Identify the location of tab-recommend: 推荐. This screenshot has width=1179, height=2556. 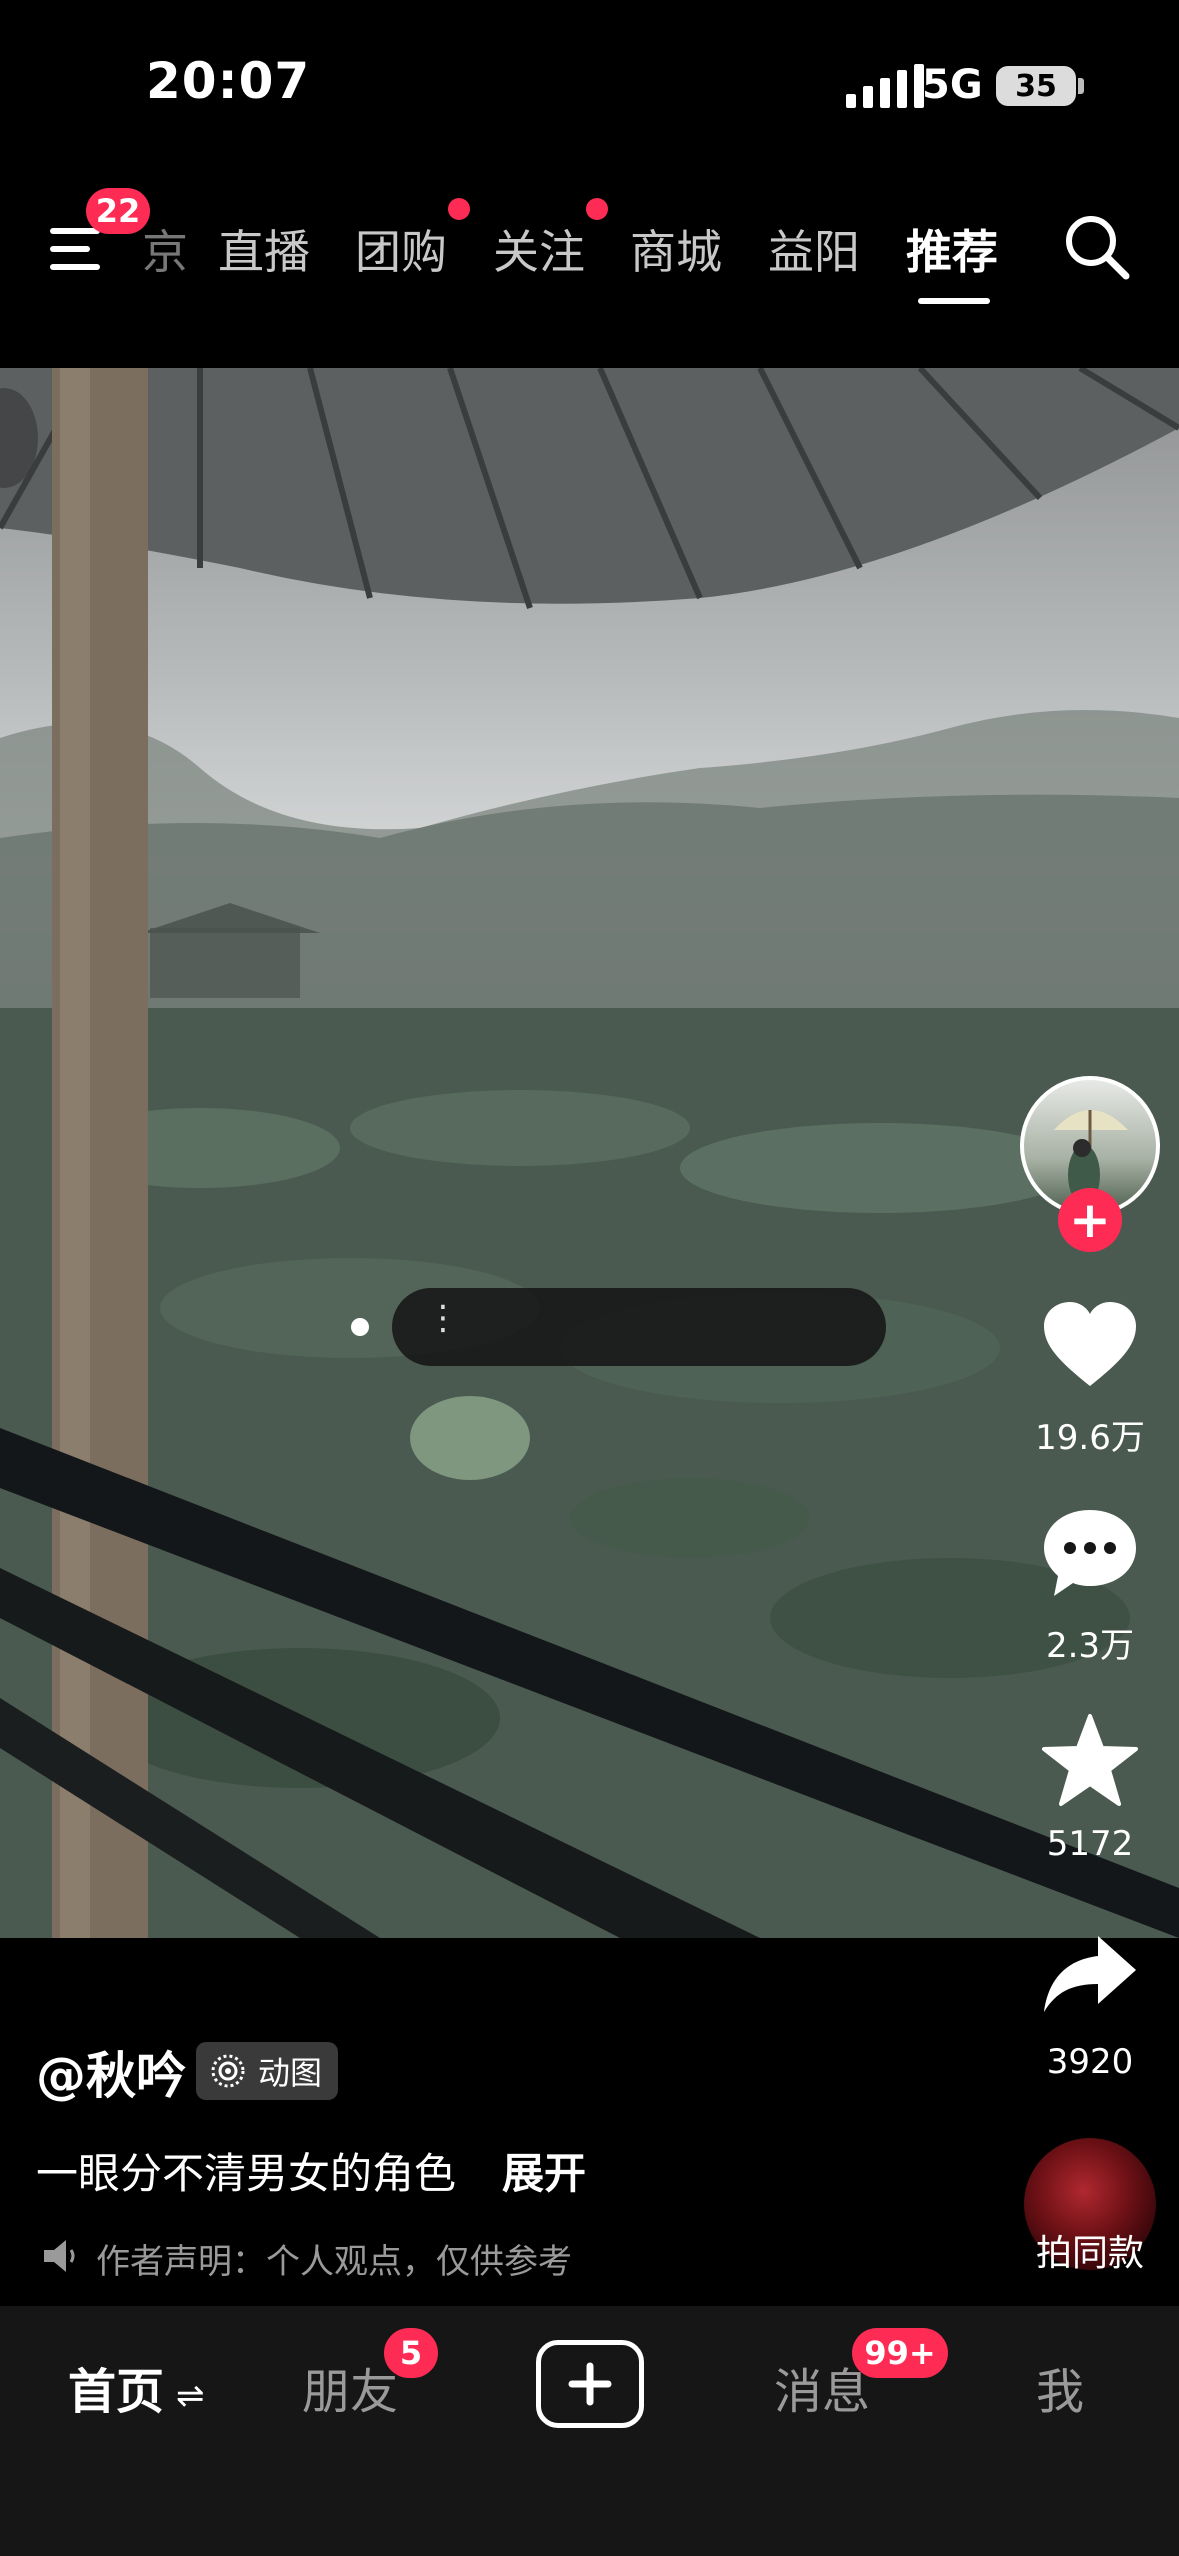
(952, 249).